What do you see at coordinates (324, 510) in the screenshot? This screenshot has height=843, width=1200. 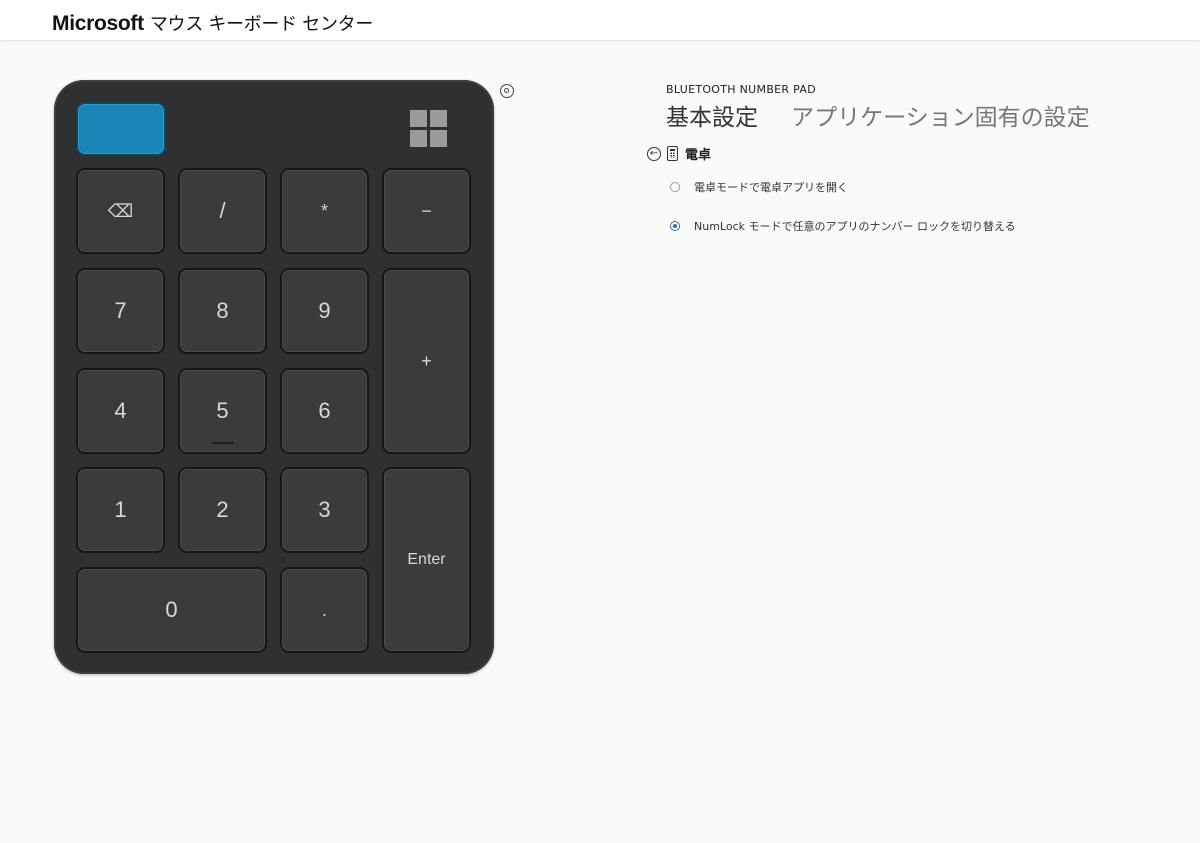 I see `key-3: 3` at bounding box center [324, 510].